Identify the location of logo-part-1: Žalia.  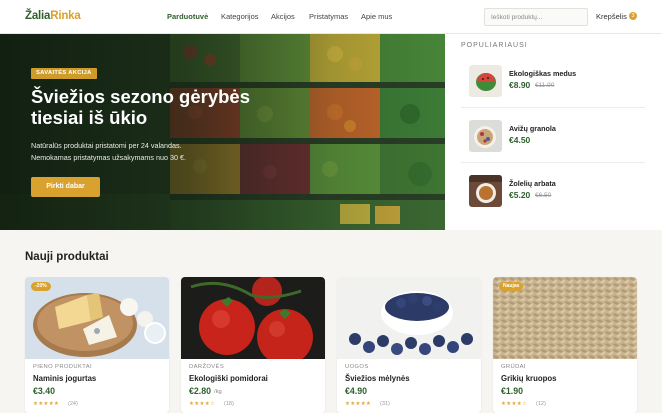
(38, 16).